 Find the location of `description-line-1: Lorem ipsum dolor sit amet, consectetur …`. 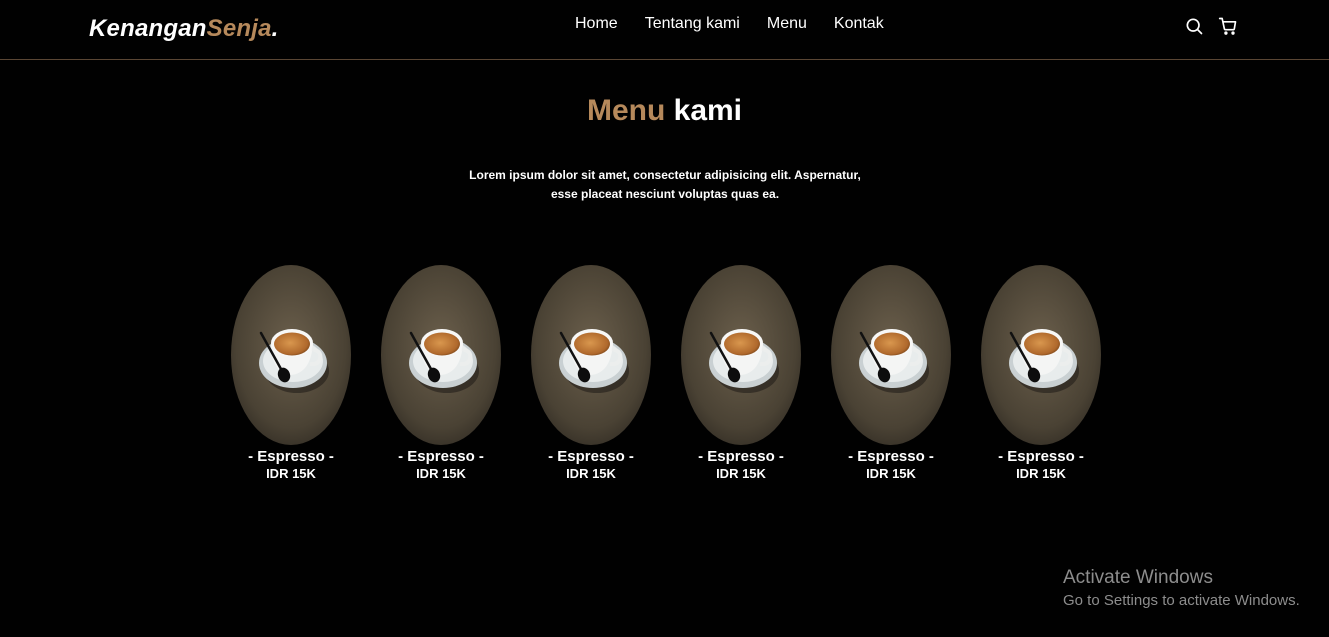

description-line-1: Lorem ipsum dolor sit amet, consectetur … is located at coordinates (665, 175).